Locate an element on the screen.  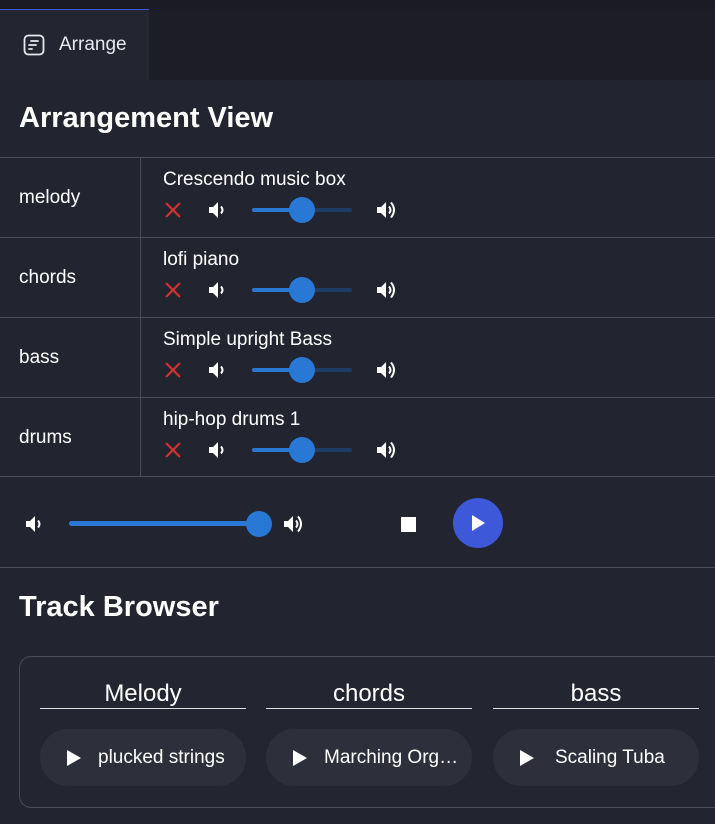
row-part-label: melody is located at coordinates (70, 197).